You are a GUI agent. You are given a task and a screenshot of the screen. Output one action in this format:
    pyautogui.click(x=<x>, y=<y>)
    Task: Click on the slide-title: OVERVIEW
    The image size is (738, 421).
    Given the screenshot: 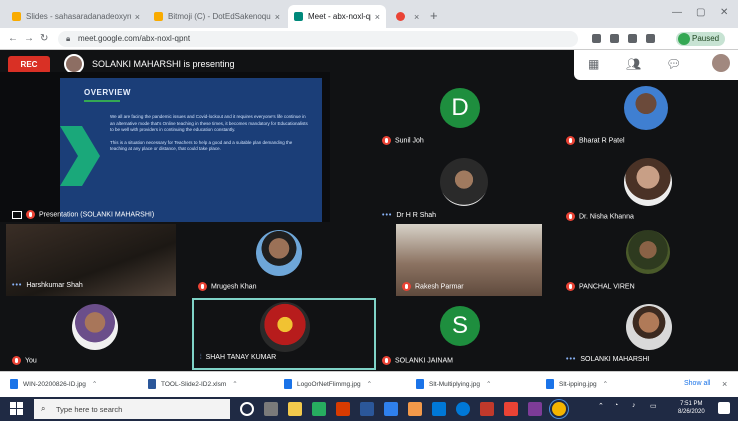 What is the action you would take?
    pyautogui.click(x=107, y=92)
    